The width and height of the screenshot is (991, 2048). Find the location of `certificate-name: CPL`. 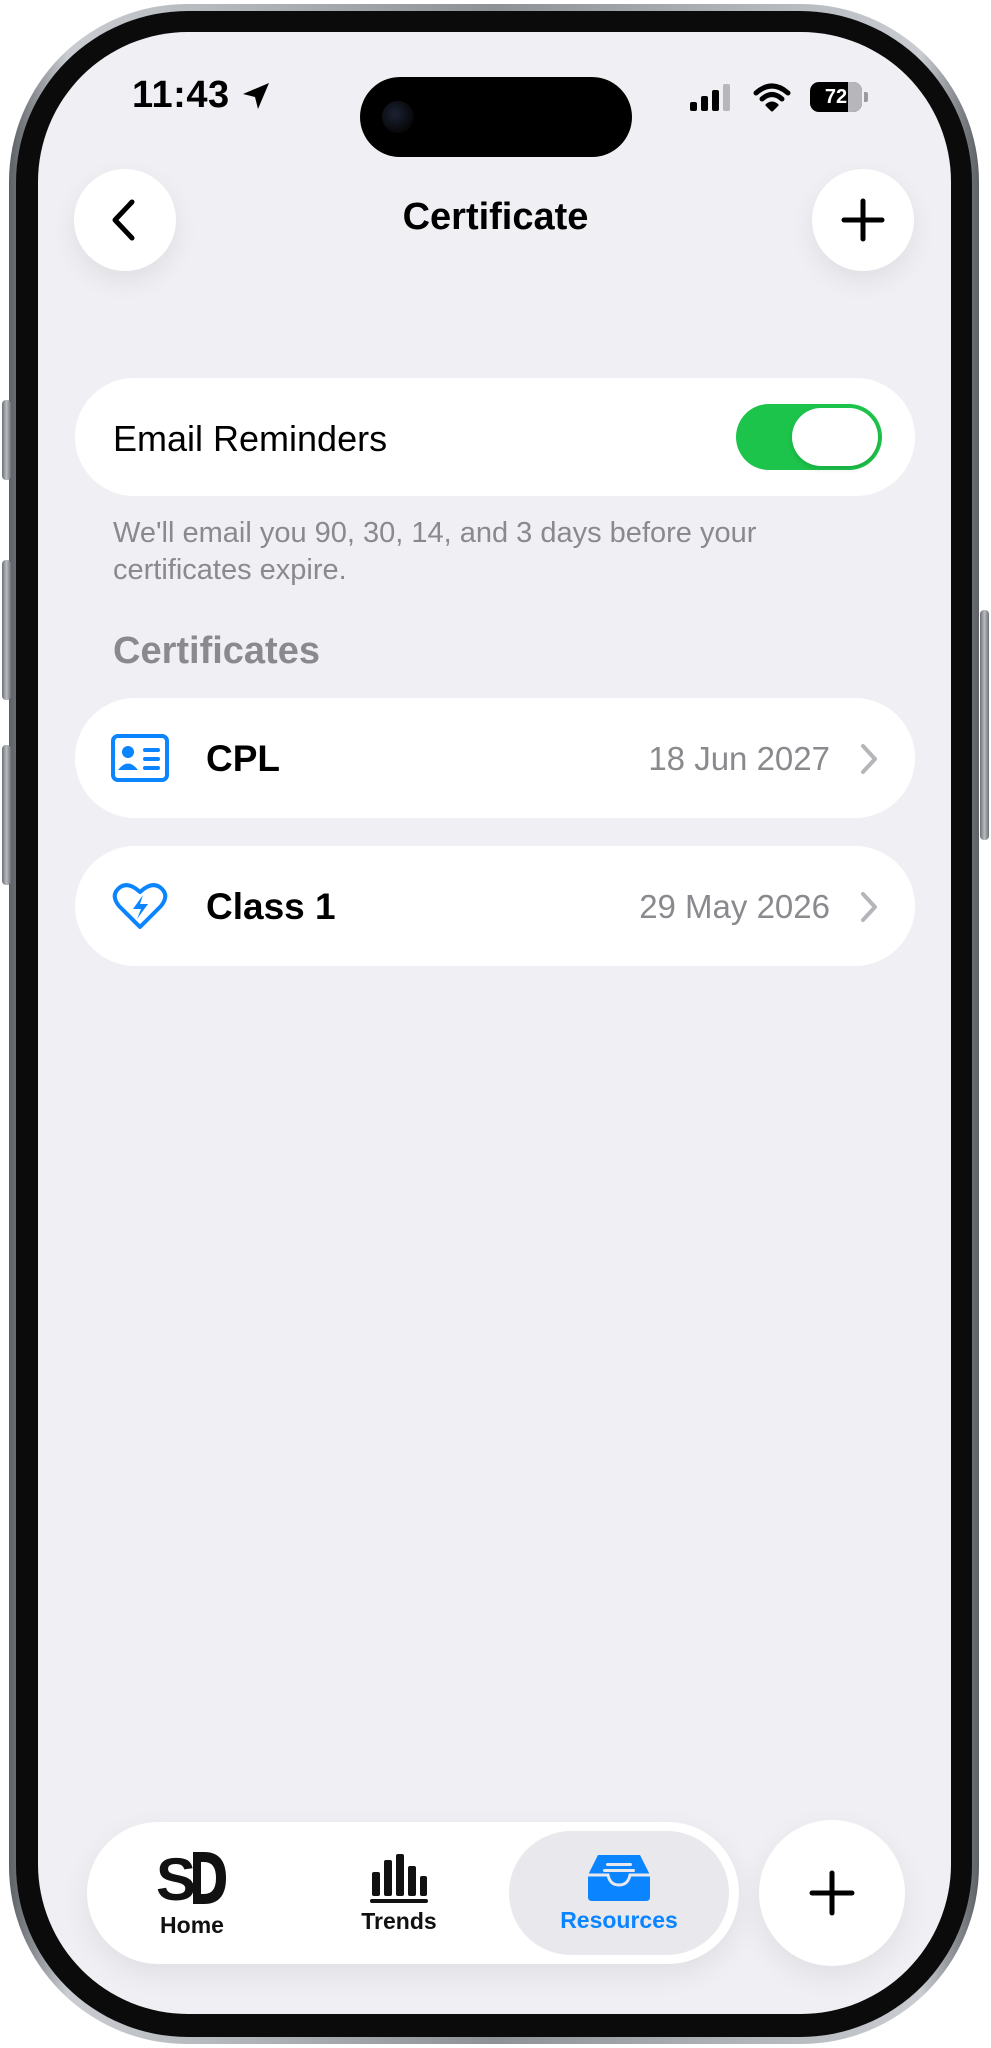

certificate-name: CPL is located at coordinates (243, 758).